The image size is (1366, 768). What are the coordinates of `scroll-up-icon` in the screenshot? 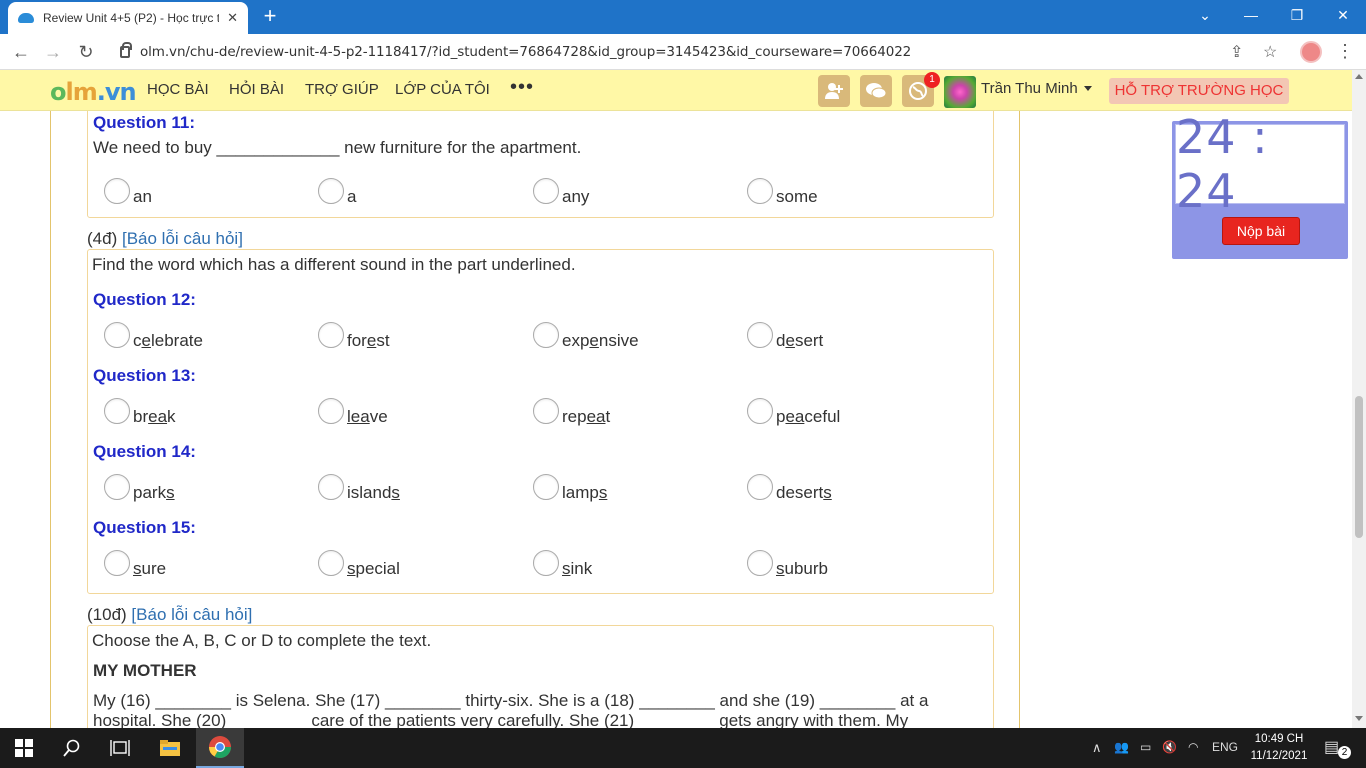 It's located at (1359, 76).